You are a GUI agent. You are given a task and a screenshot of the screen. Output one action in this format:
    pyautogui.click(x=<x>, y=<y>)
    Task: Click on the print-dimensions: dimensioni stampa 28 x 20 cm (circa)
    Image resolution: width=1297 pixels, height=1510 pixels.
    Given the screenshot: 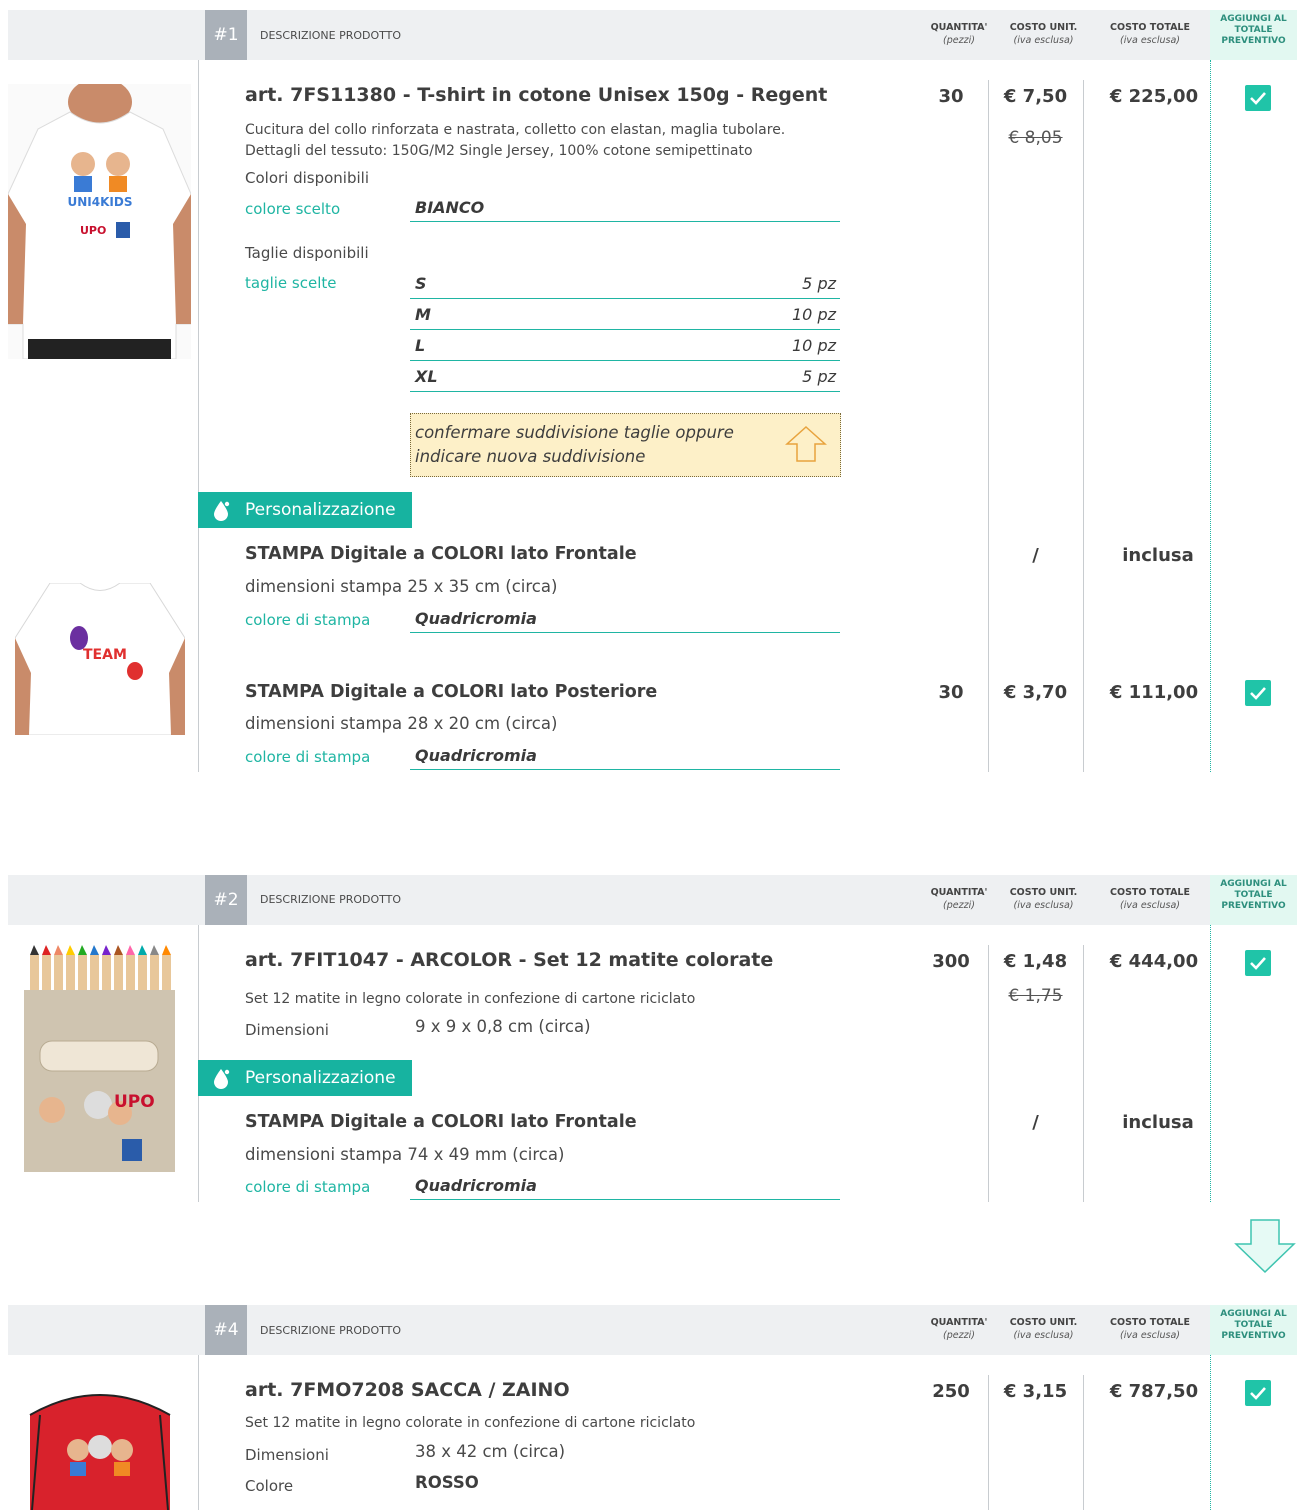 What is the action you would take?
    pyautogui.click(x=401, y=723)
    